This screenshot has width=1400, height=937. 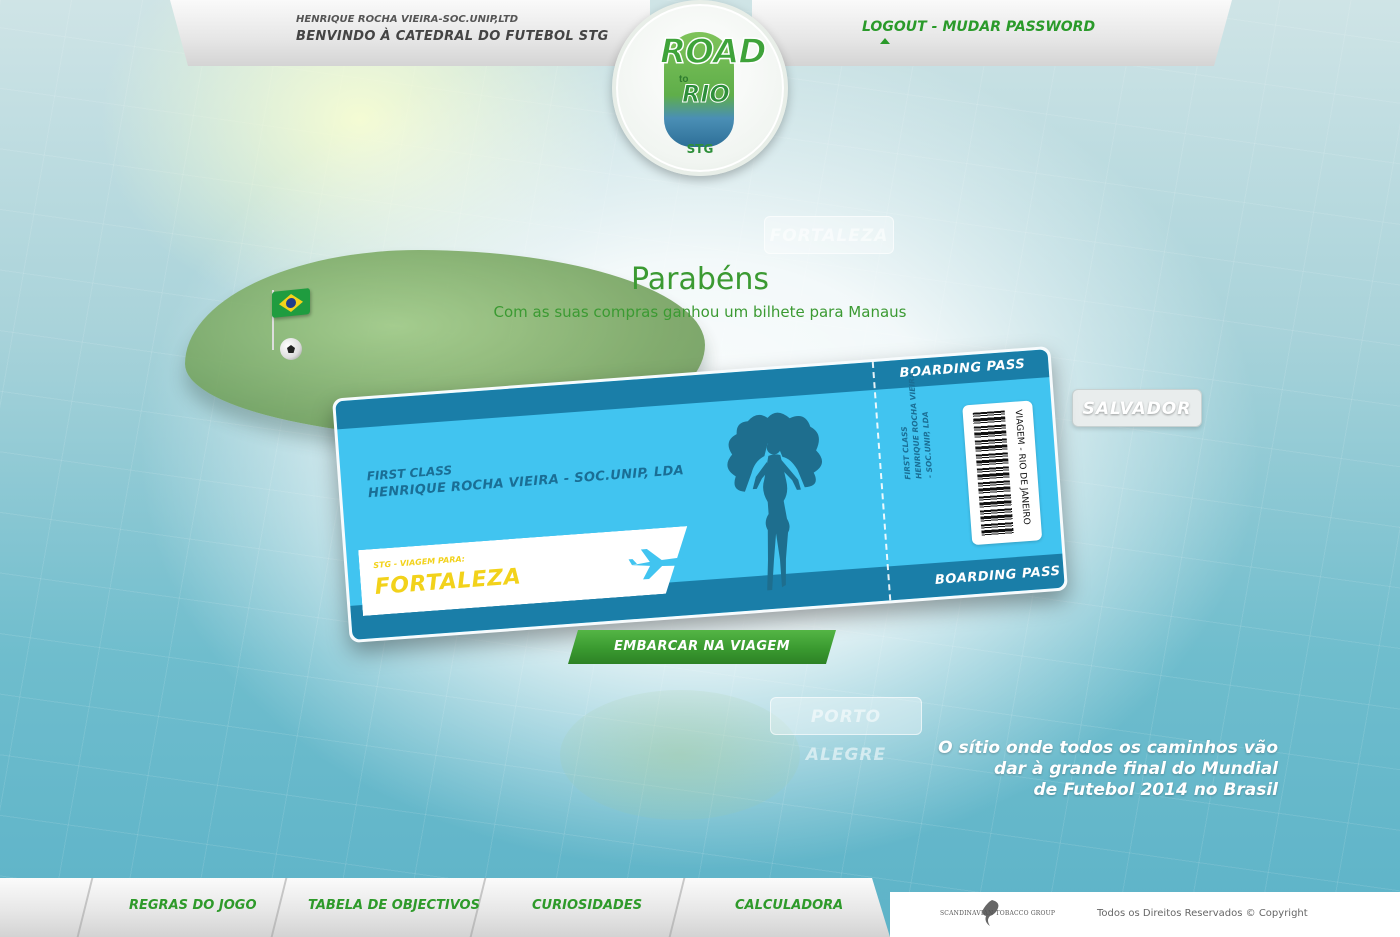 I want to click on logo-brand: STG, so click(x=700, y=149).